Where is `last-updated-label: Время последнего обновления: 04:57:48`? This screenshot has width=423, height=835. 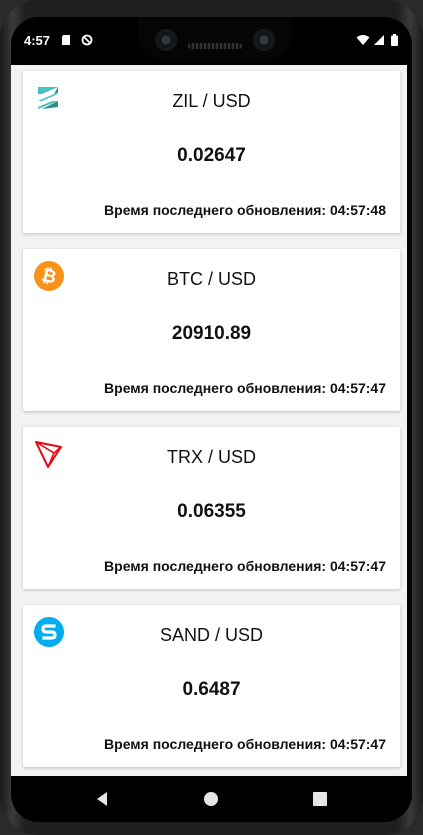
last-updated-label: Время последнего обновления: 04:57:48 is located at coordinates (245, 210).